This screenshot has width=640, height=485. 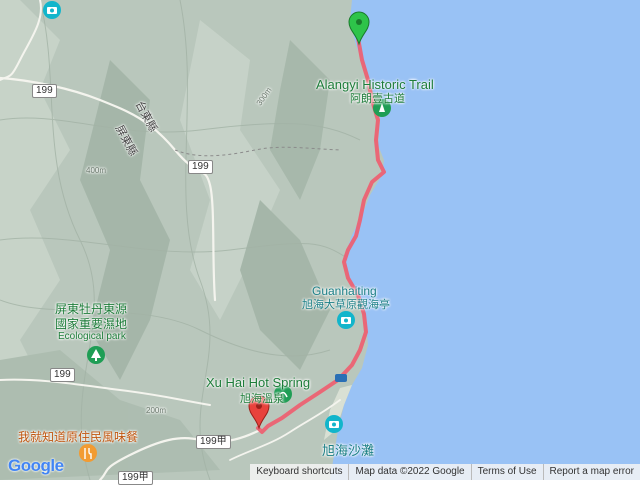 I want to click on google-logo-text: Google, so click(x=36, y=465).